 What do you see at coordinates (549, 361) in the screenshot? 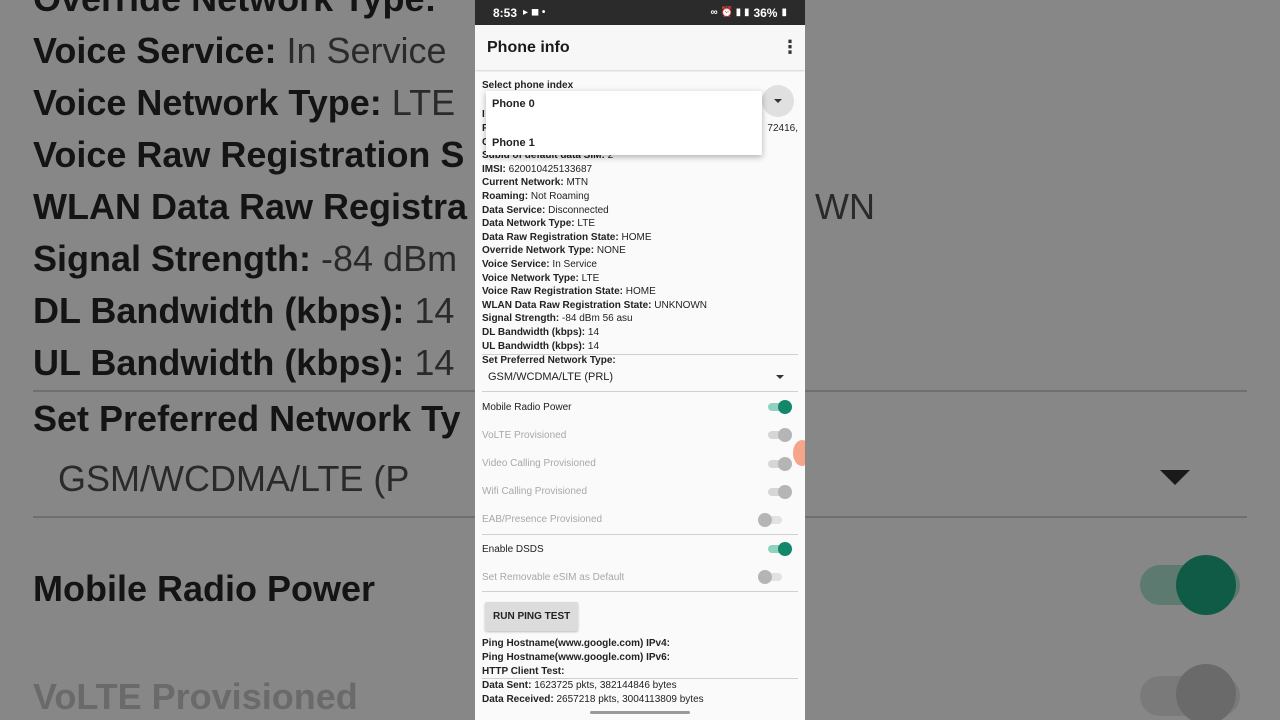
I see `preferred-network-label: Set Preferred Network Type:` at bounding box center [549, 361].